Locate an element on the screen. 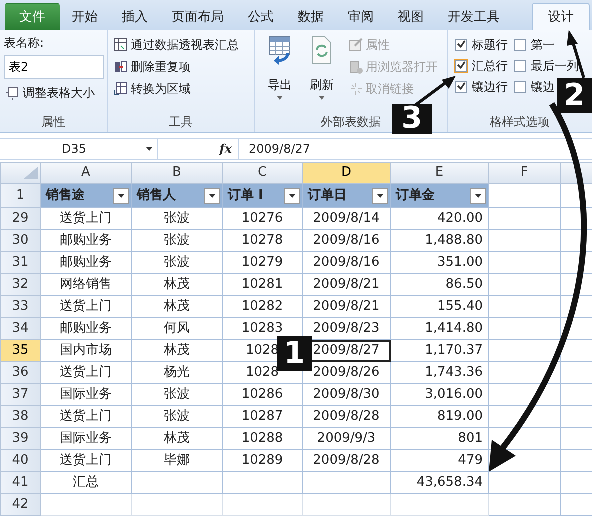 The height and width of the screenshot is (519, 592). ribbon-tab: 审阅 is located at coordinates (361, 16).